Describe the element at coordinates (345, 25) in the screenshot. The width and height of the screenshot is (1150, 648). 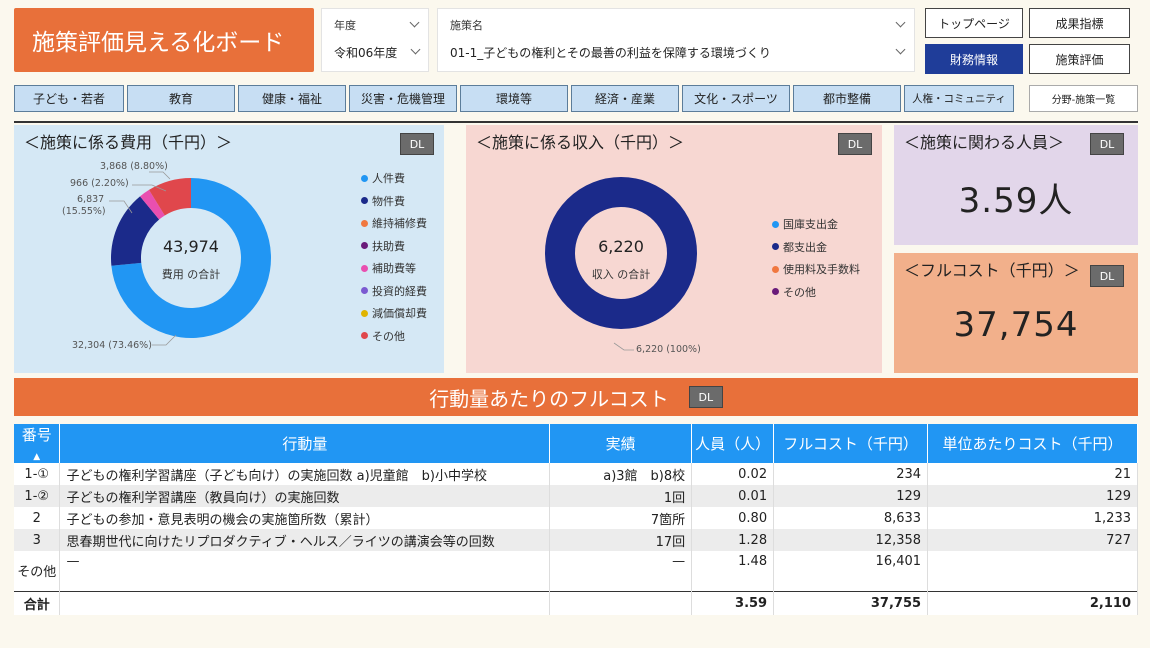
I see `year-label: 年度` at that location.